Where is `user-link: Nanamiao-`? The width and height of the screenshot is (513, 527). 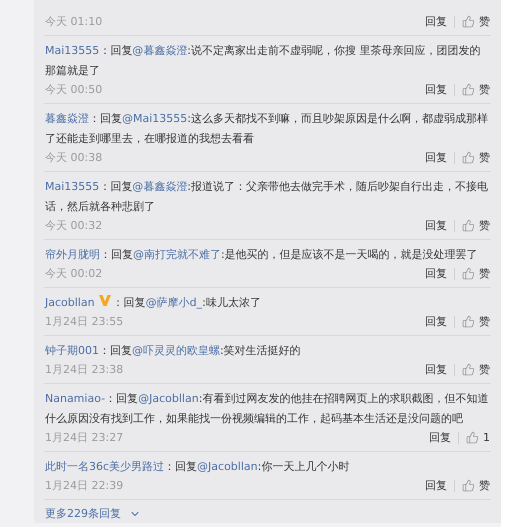
user-link: Nanamiao- is located at coordinates (75, 399).